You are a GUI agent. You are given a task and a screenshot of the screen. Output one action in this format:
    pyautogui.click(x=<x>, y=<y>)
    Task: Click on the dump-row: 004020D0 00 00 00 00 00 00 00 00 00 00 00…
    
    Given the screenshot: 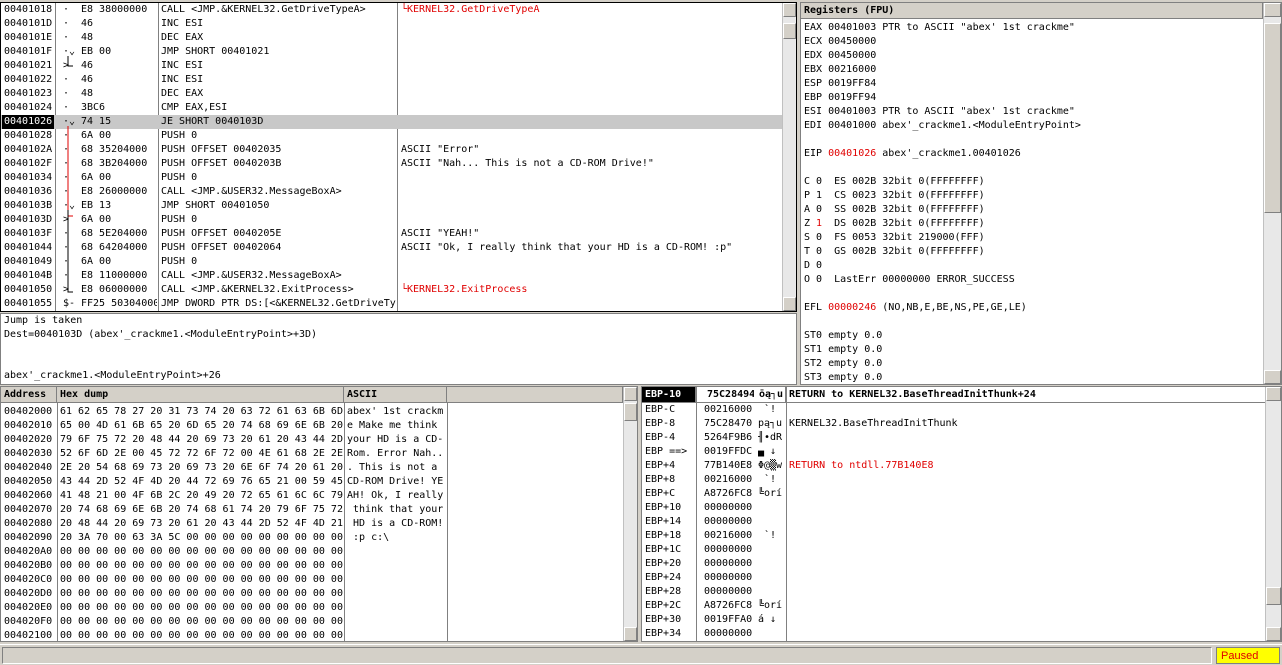 What is the action you would take?
    pyautogui.click(x=312, y=594)
    